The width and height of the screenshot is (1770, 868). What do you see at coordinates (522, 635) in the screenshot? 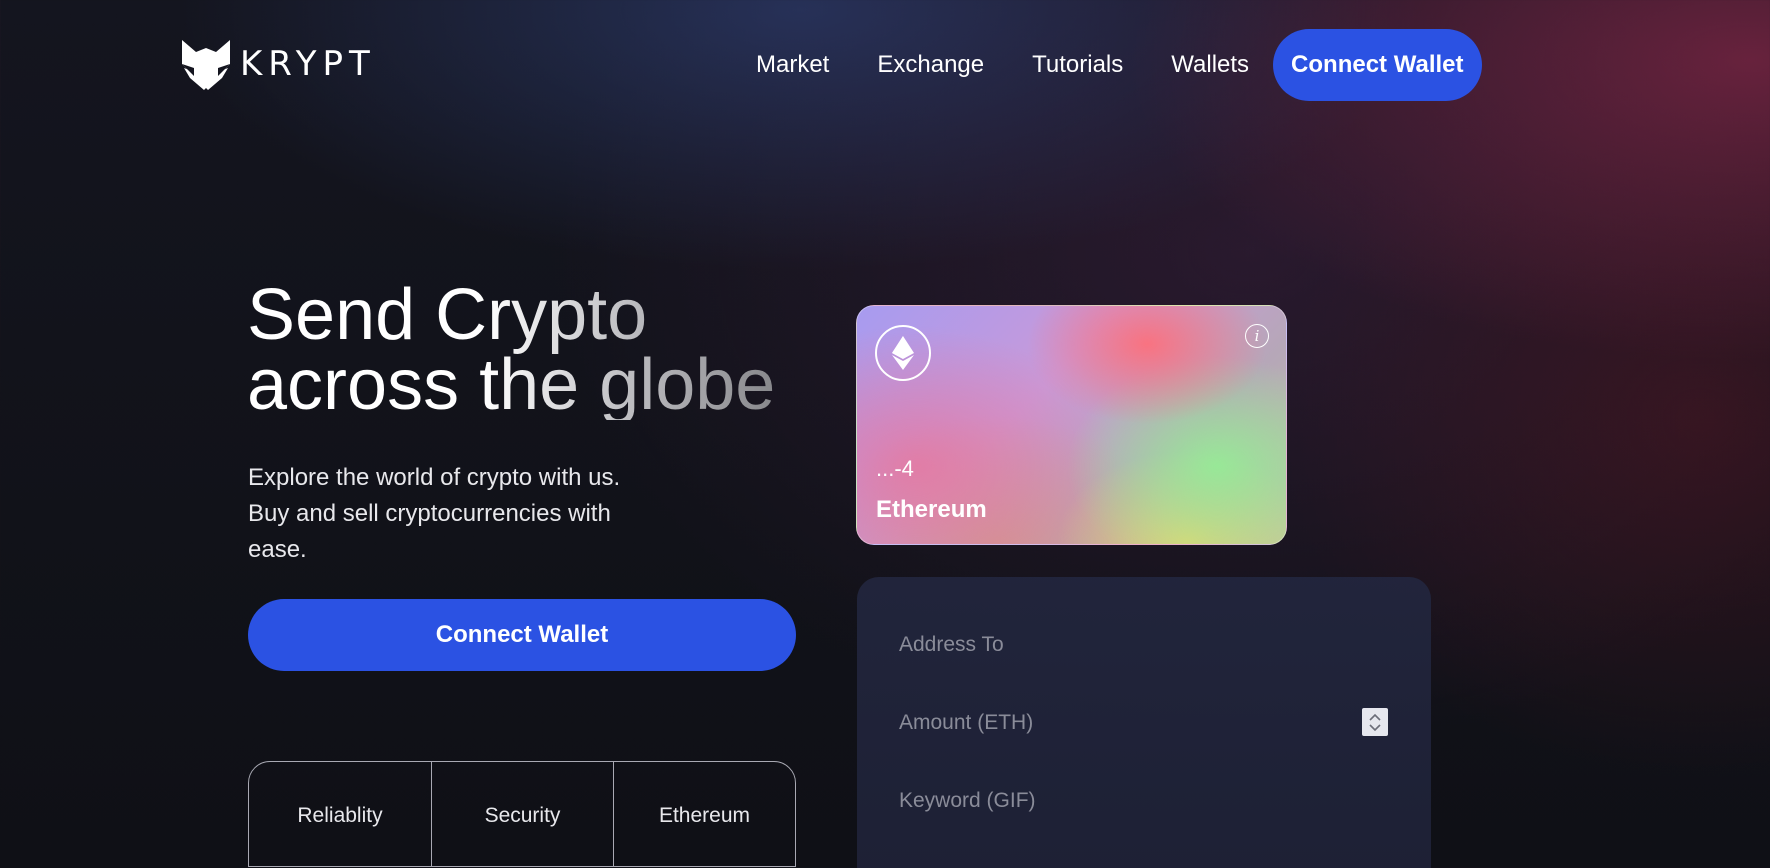
I see `hero-connect-wallet-button: Connect Wallet` at bounding box center [522, 635].